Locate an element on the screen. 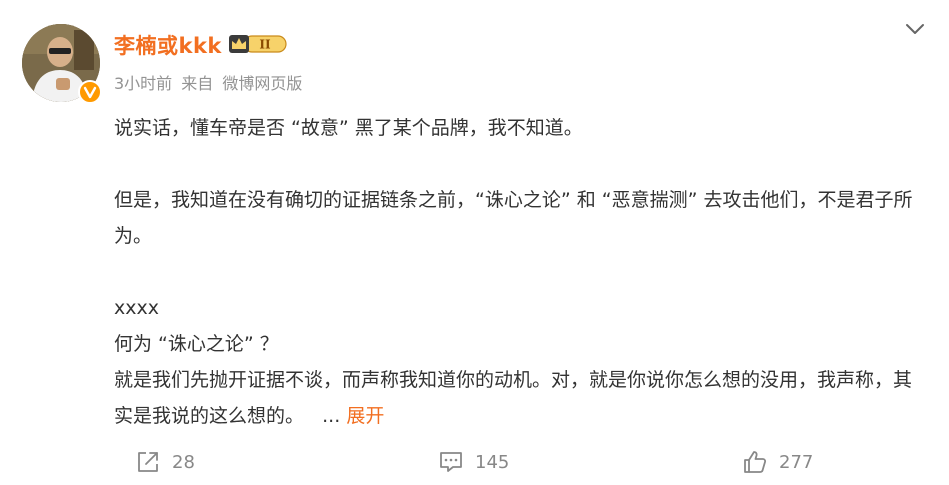 The height and width of the screenshot is (485, 949). repost-button: 28 is located at coordinates (164, 462).